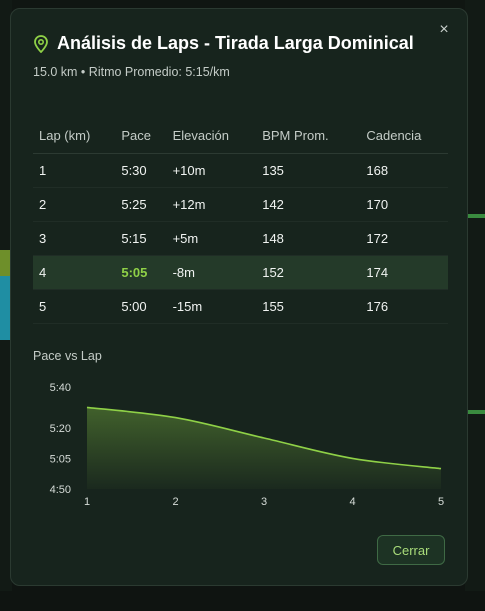  What do you see at coordinates (308, 238) in the screenshot?
I see `bpm-cell: 148` at bounding box center [308, 238].